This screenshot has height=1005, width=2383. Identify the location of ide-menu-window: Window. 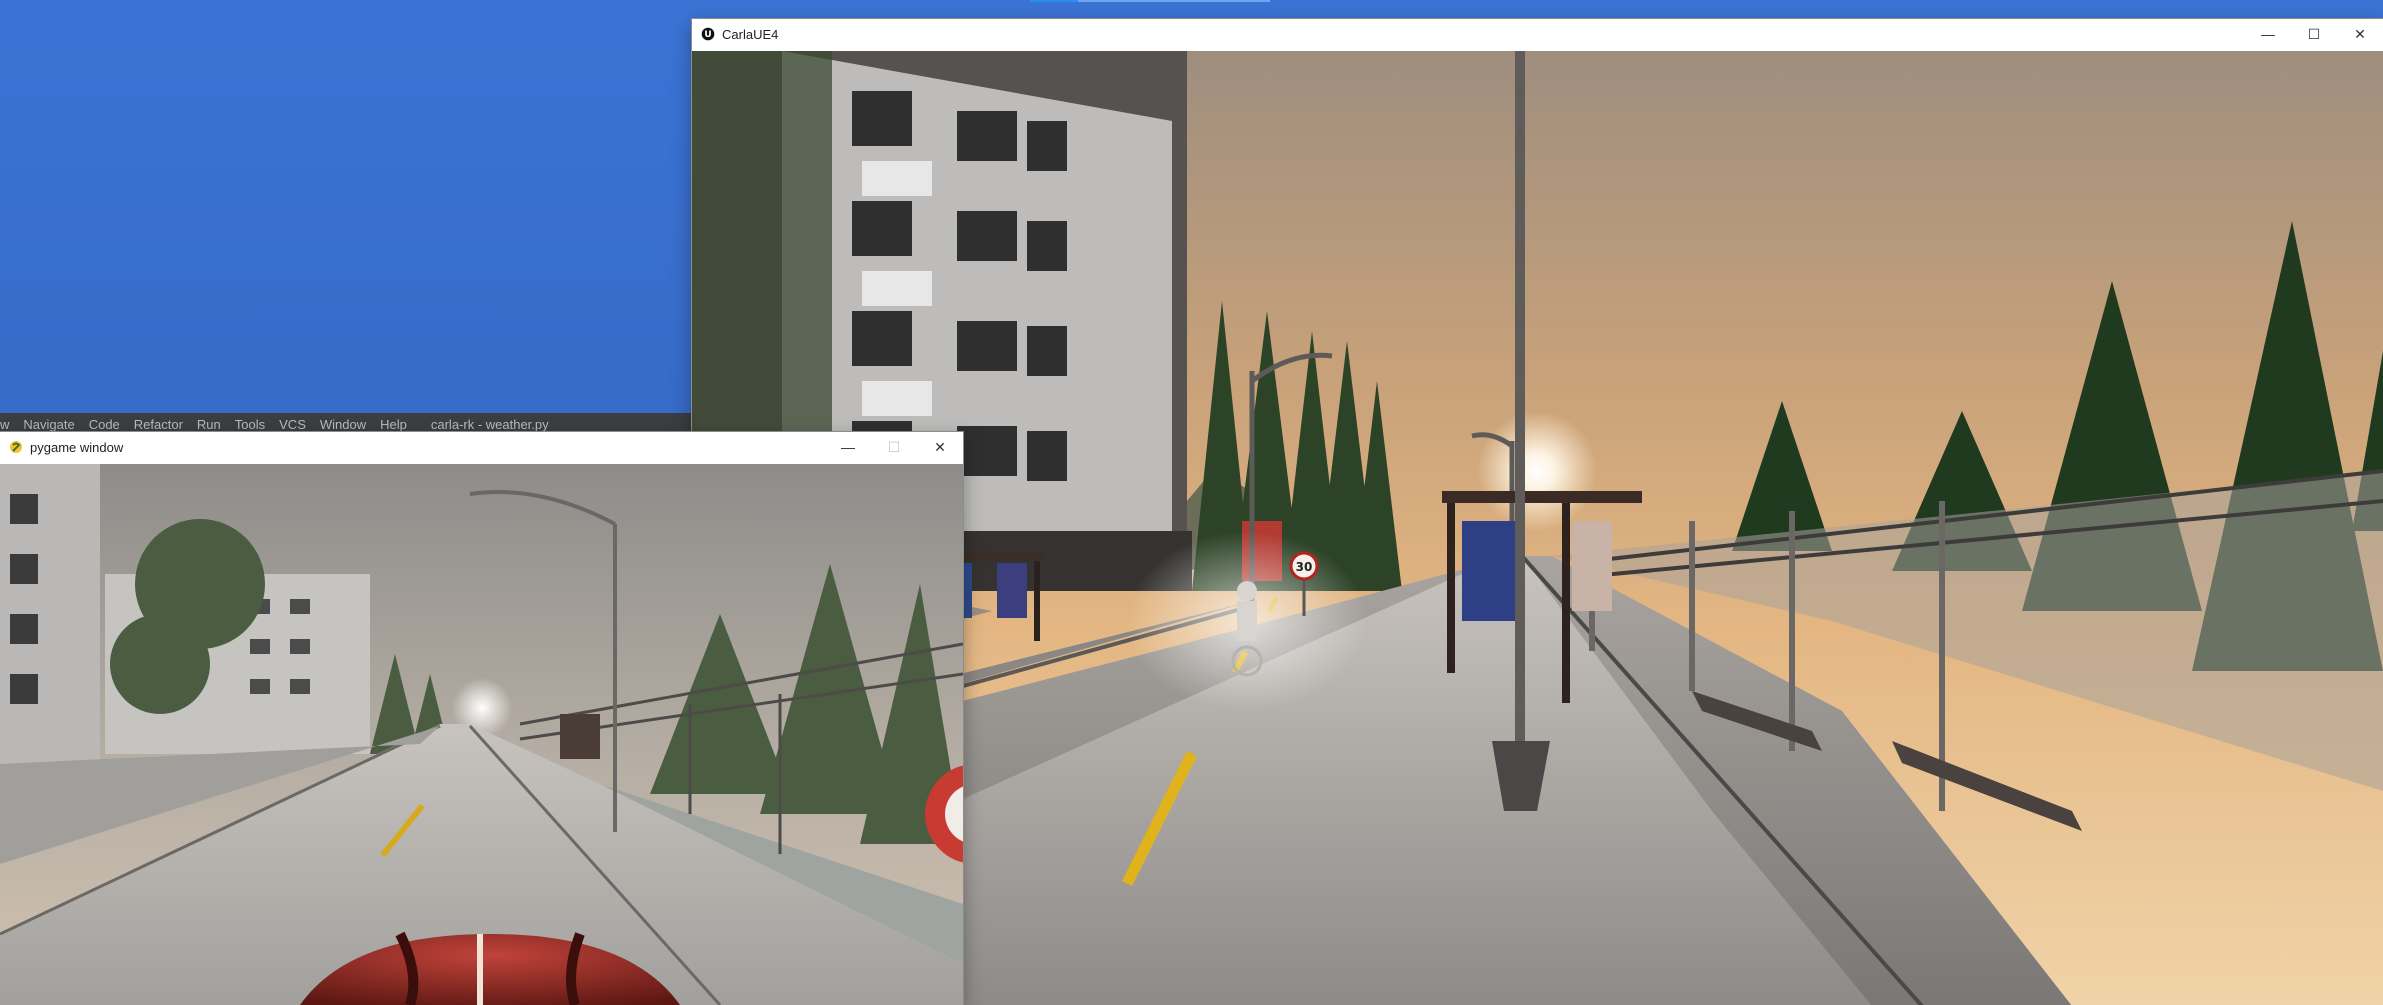
(343, 424).